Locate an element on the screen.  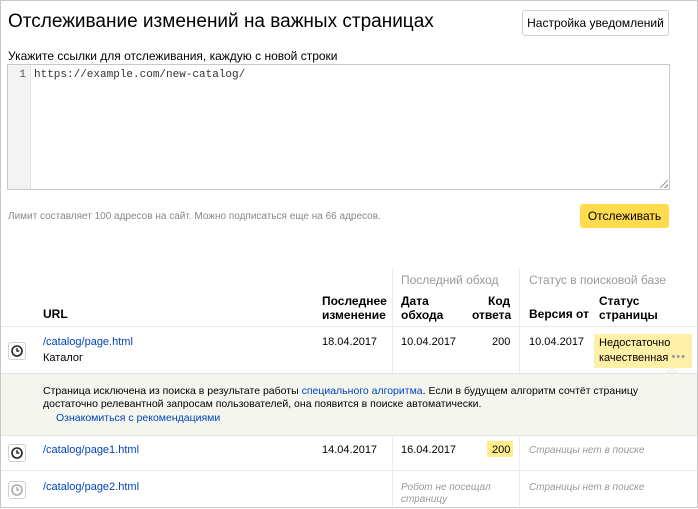
header-url: URL is located at coordinates (55, 314).